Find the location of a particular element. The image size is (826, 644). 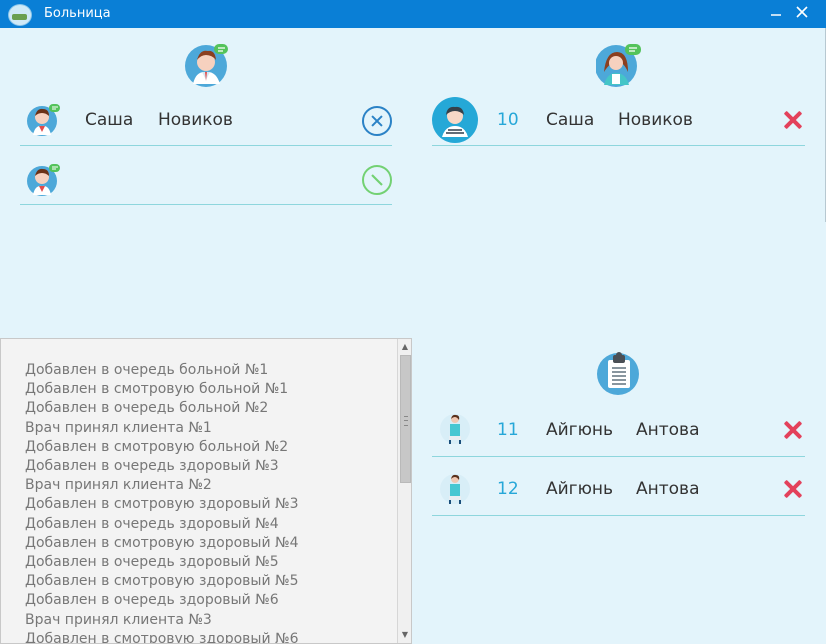

log-entry: Врач принял клиента №2 is located at coordinates (118, 485).